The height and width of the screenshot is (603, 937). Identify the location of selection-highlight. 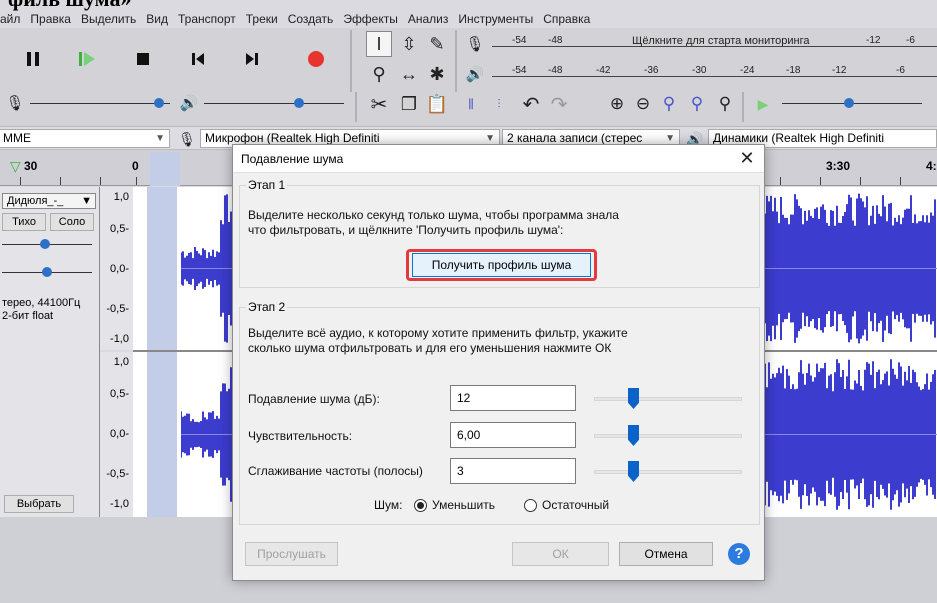
(162, 268).